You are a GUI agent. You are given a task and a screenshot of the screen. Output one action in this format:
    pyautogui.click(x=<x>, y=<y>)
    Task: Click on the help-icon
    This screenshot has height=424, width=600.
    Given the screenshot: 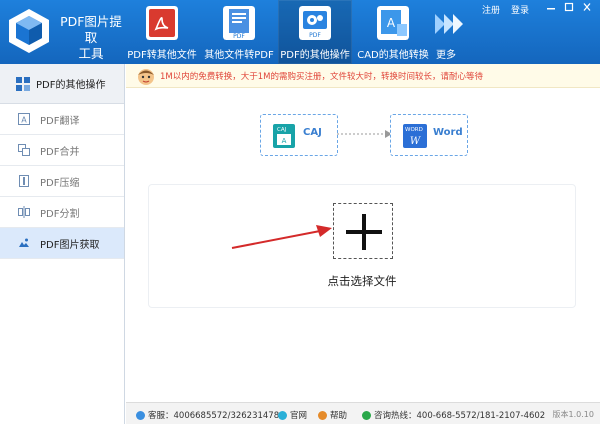 What is the action you would take?
    pyautogui.click(x=322, y=415)
    